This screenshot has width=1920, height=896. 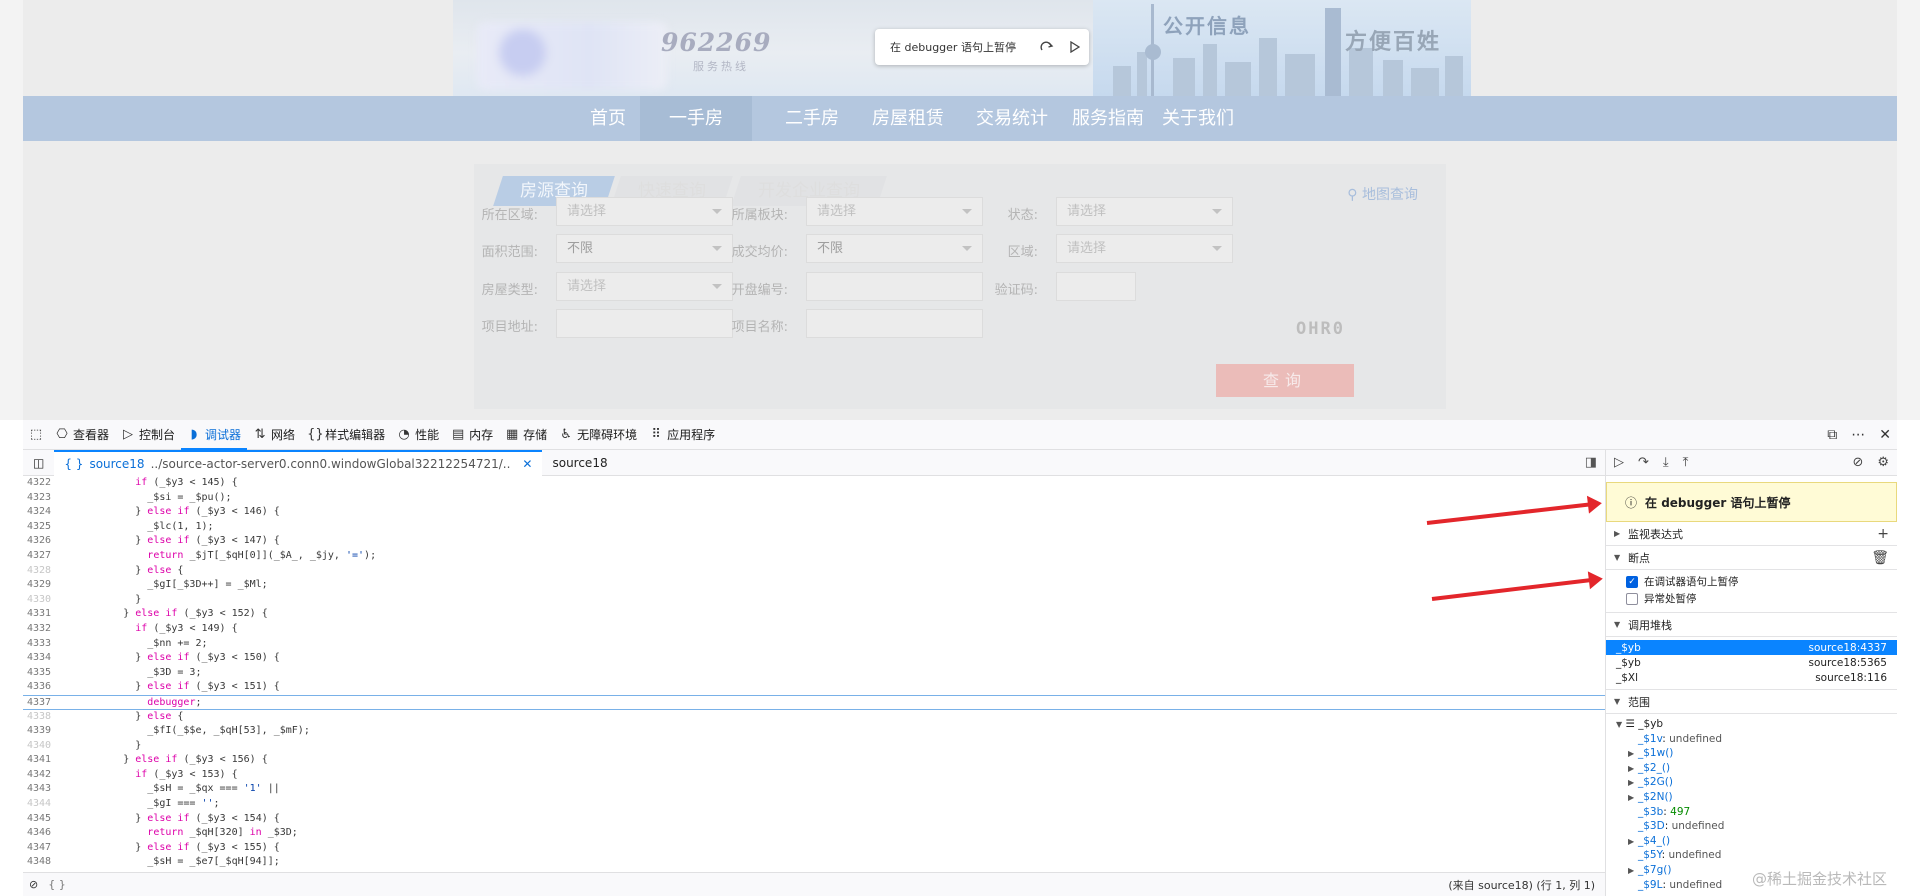 What do you see at coordinates (696, 118) in the screenshot?
I see `nav-item: 一手房` at bounding box center [696, 118].